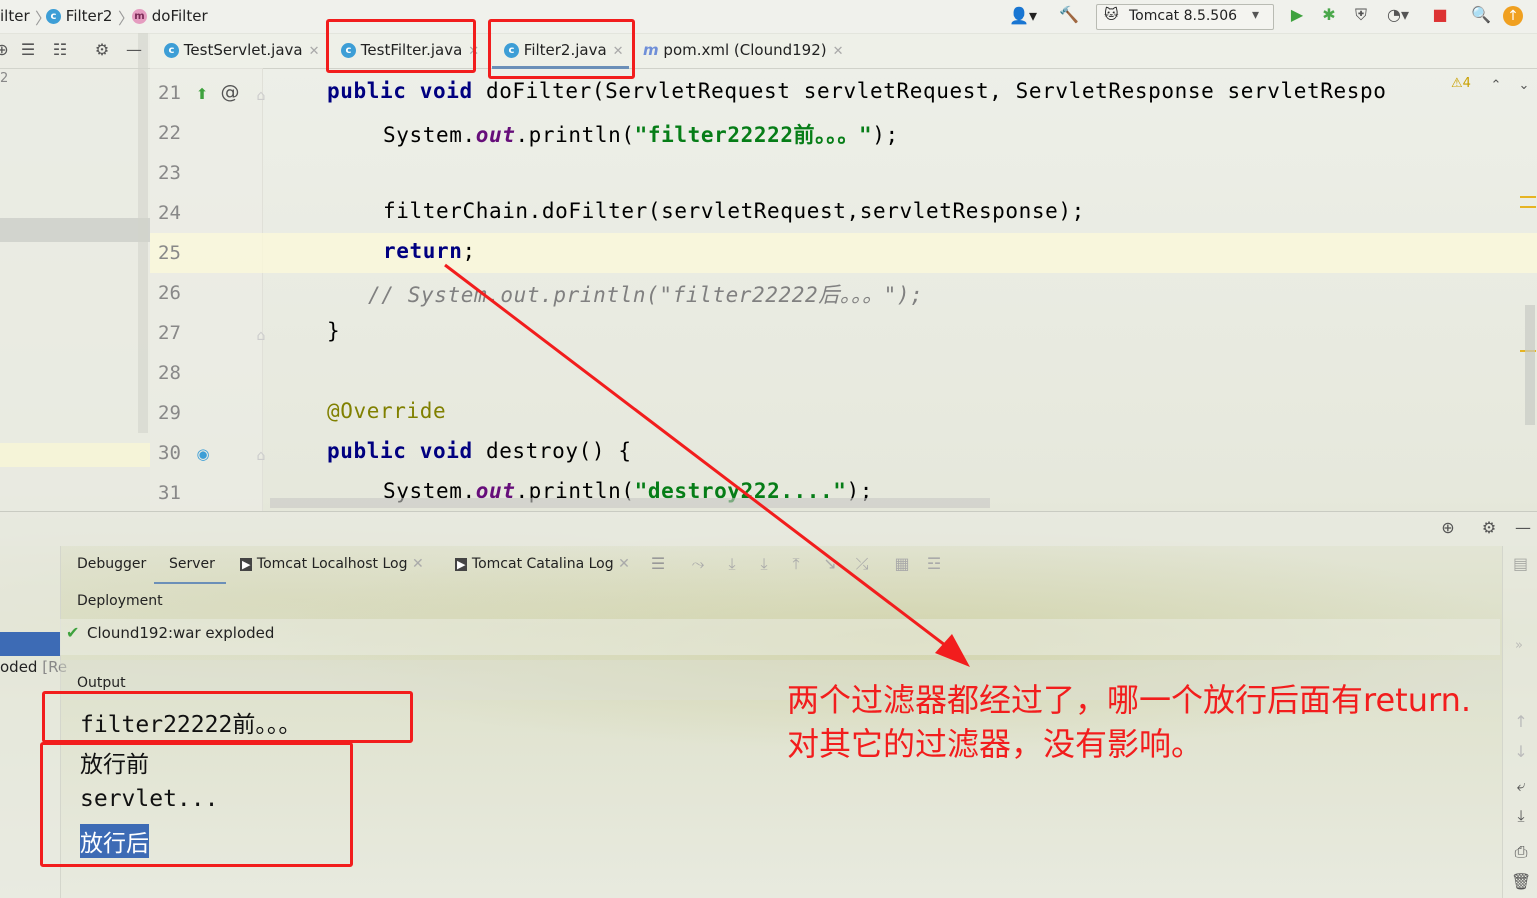  What do you see at coordinates (952, 650) in the screenshot?
I see `arrow-head` at bounding box center [952, 650].